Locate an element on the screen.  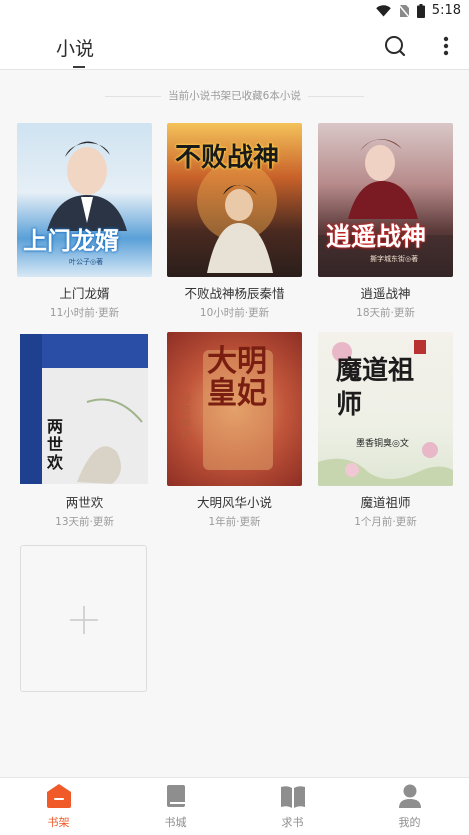
book-cover: 大明皇妃 孙若微传 is located at coordinates (234, 409).